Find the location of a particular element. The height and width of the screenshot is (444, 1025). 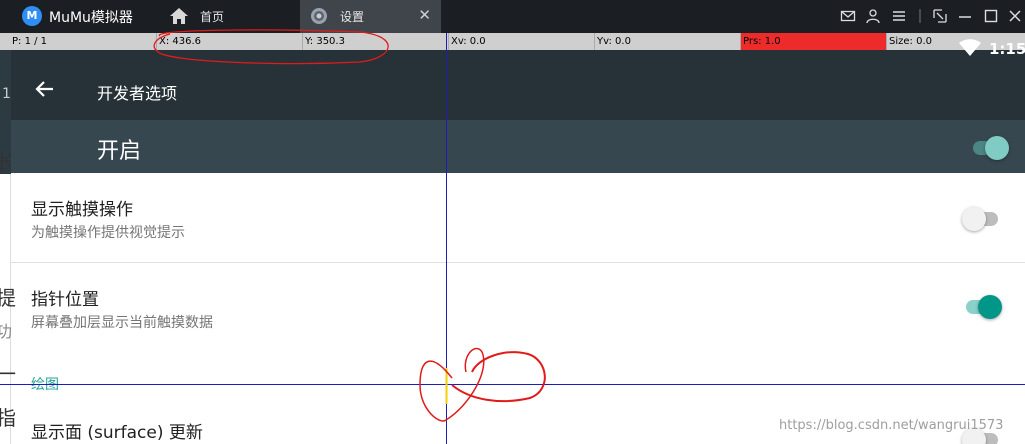

pref-title: 指针位置 is located at coordinates (65, 300).